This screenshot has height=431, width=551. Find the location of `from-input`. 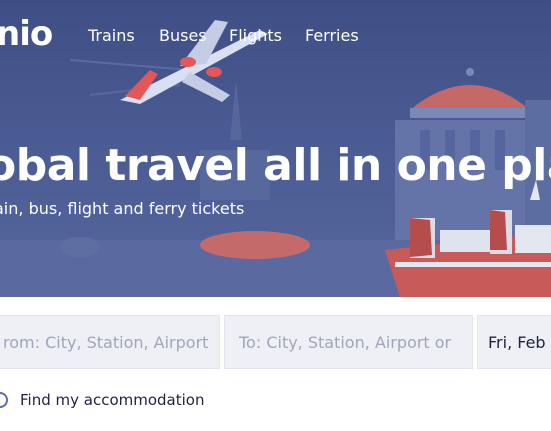

from-input is located at coordinates (111, 342).